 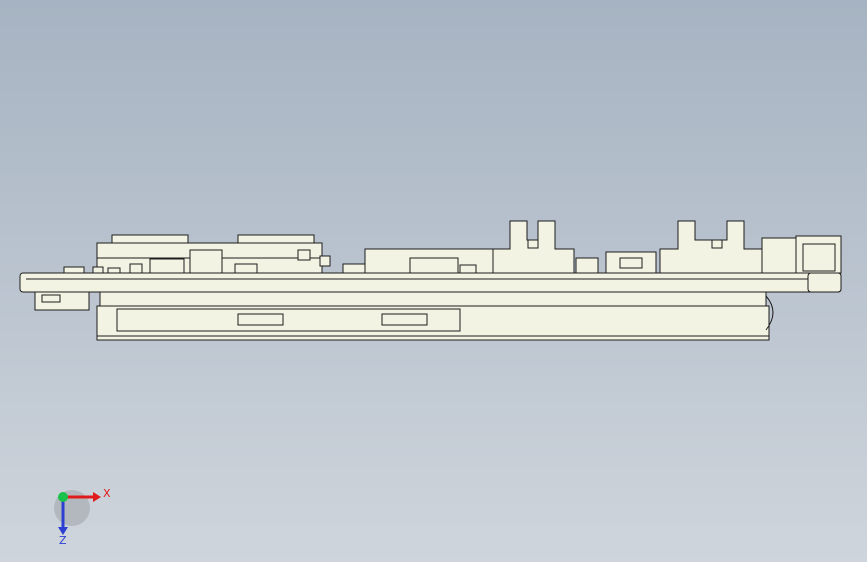 What do you see at coordinates (824, 282) in the screenshot?
I see `right-end-cap` at bounding box center [824, 282].